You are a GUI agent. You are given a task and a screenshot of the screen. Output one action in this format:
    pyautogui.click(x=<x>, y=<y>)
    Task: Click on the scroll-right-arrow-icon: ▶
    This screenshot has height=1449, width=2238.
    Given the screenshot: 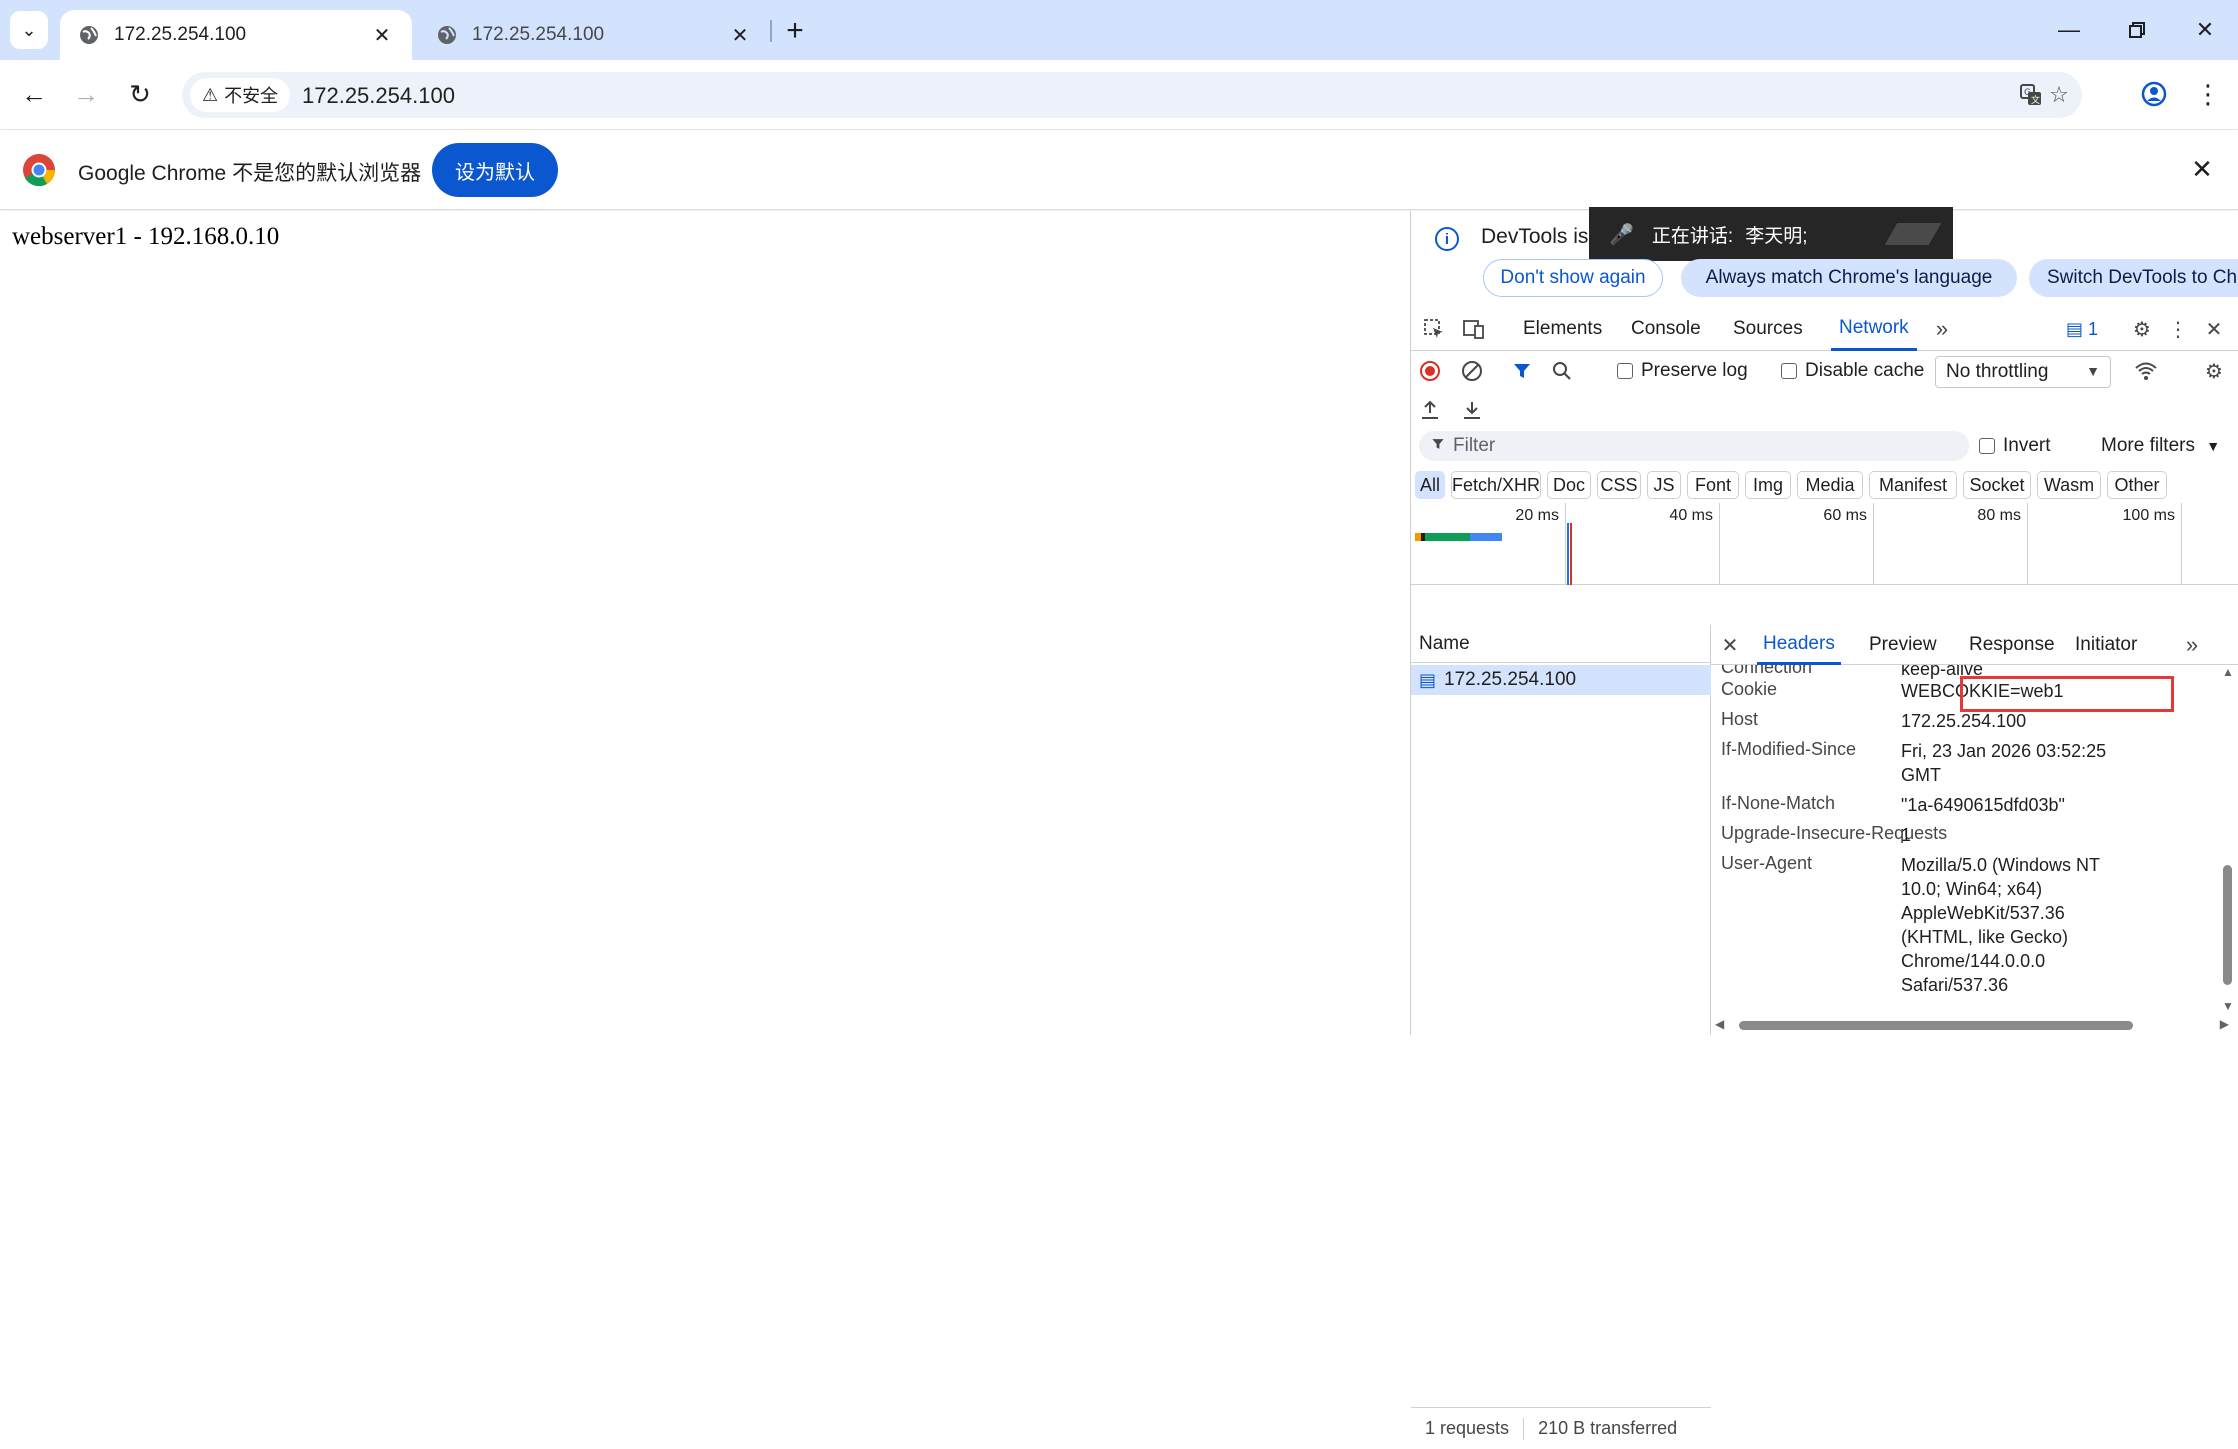 What is the action you would take?
    pyautogui.click(x=2224, y=1024)
    